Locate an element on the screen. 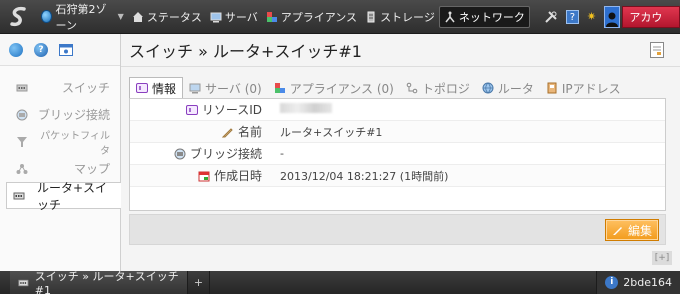  name-value: ルータ+スイッチ#1 is located at coordinates (331, 132).